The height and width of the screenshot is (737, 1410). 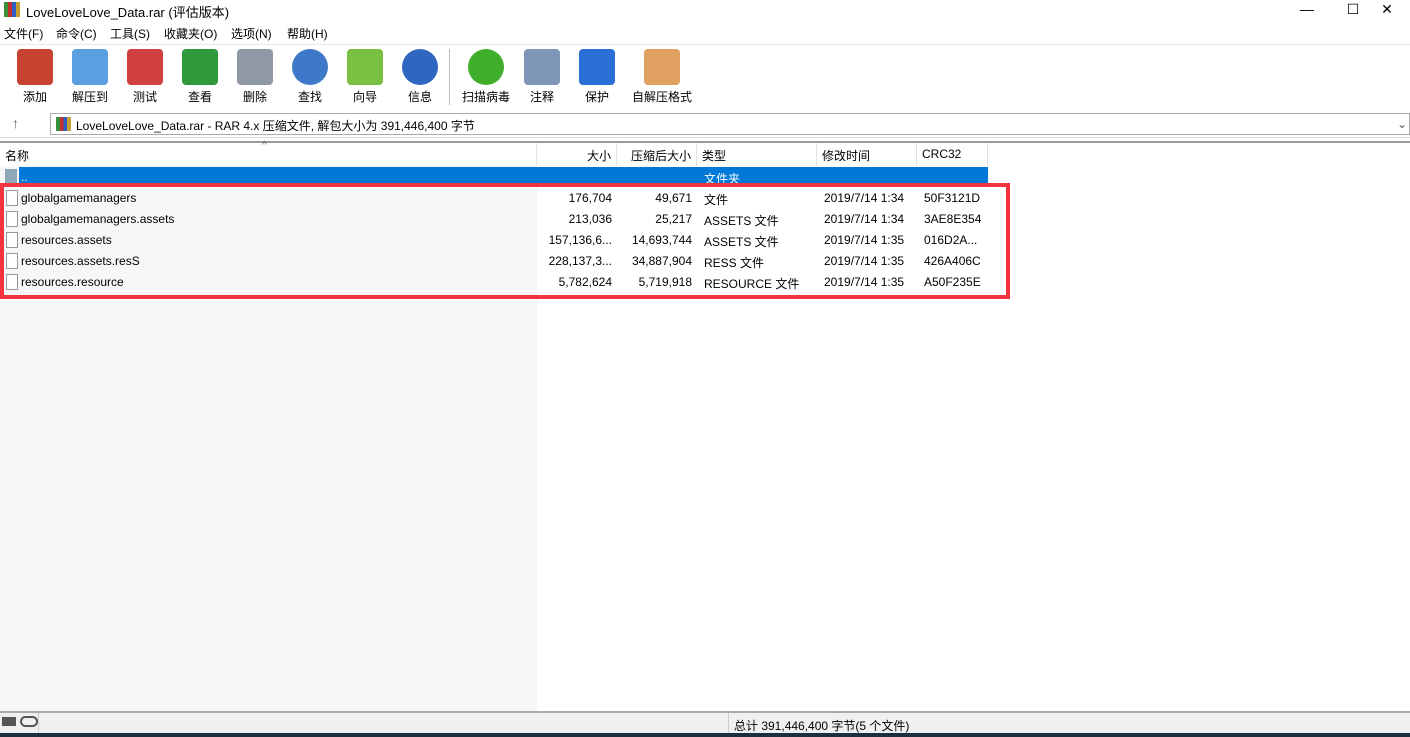 What do you see at coordinates (705, 32) in the screenshot?
I see `menu-bar: 文件(F) 命令(C) 工具(S) 收藏夹(O) 选项(N) 帮助(H)` at bounding box center [705, 32].